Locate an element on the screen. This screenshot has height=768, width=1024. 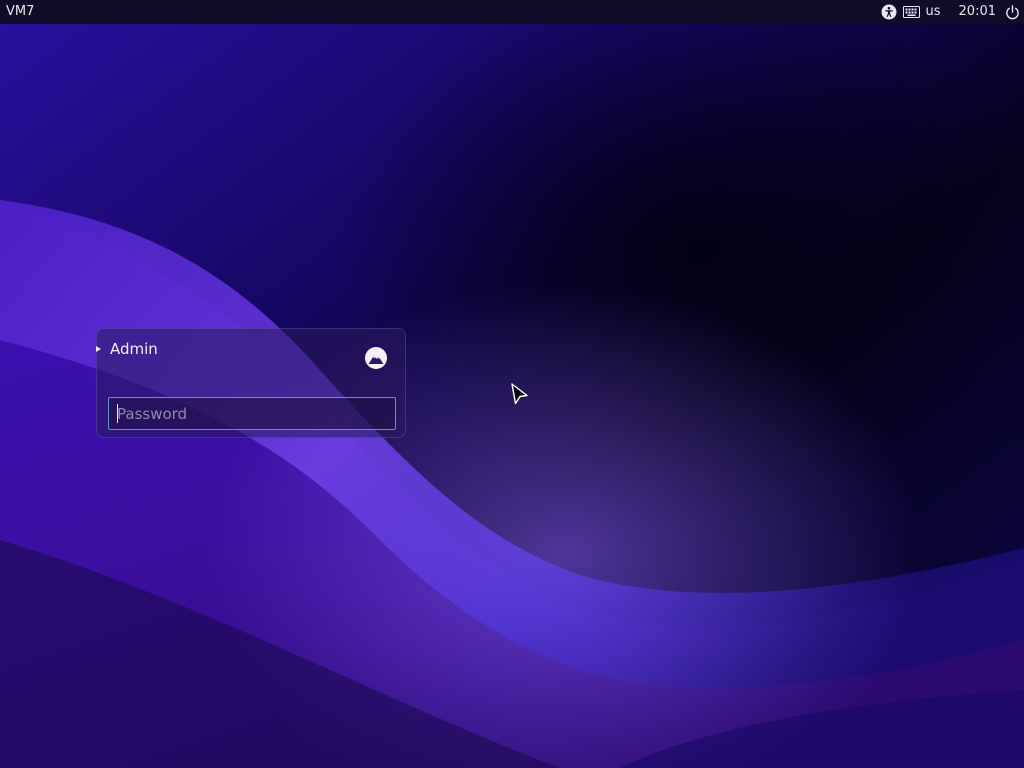
accessibility-menu is located at coordinates (889, 12).